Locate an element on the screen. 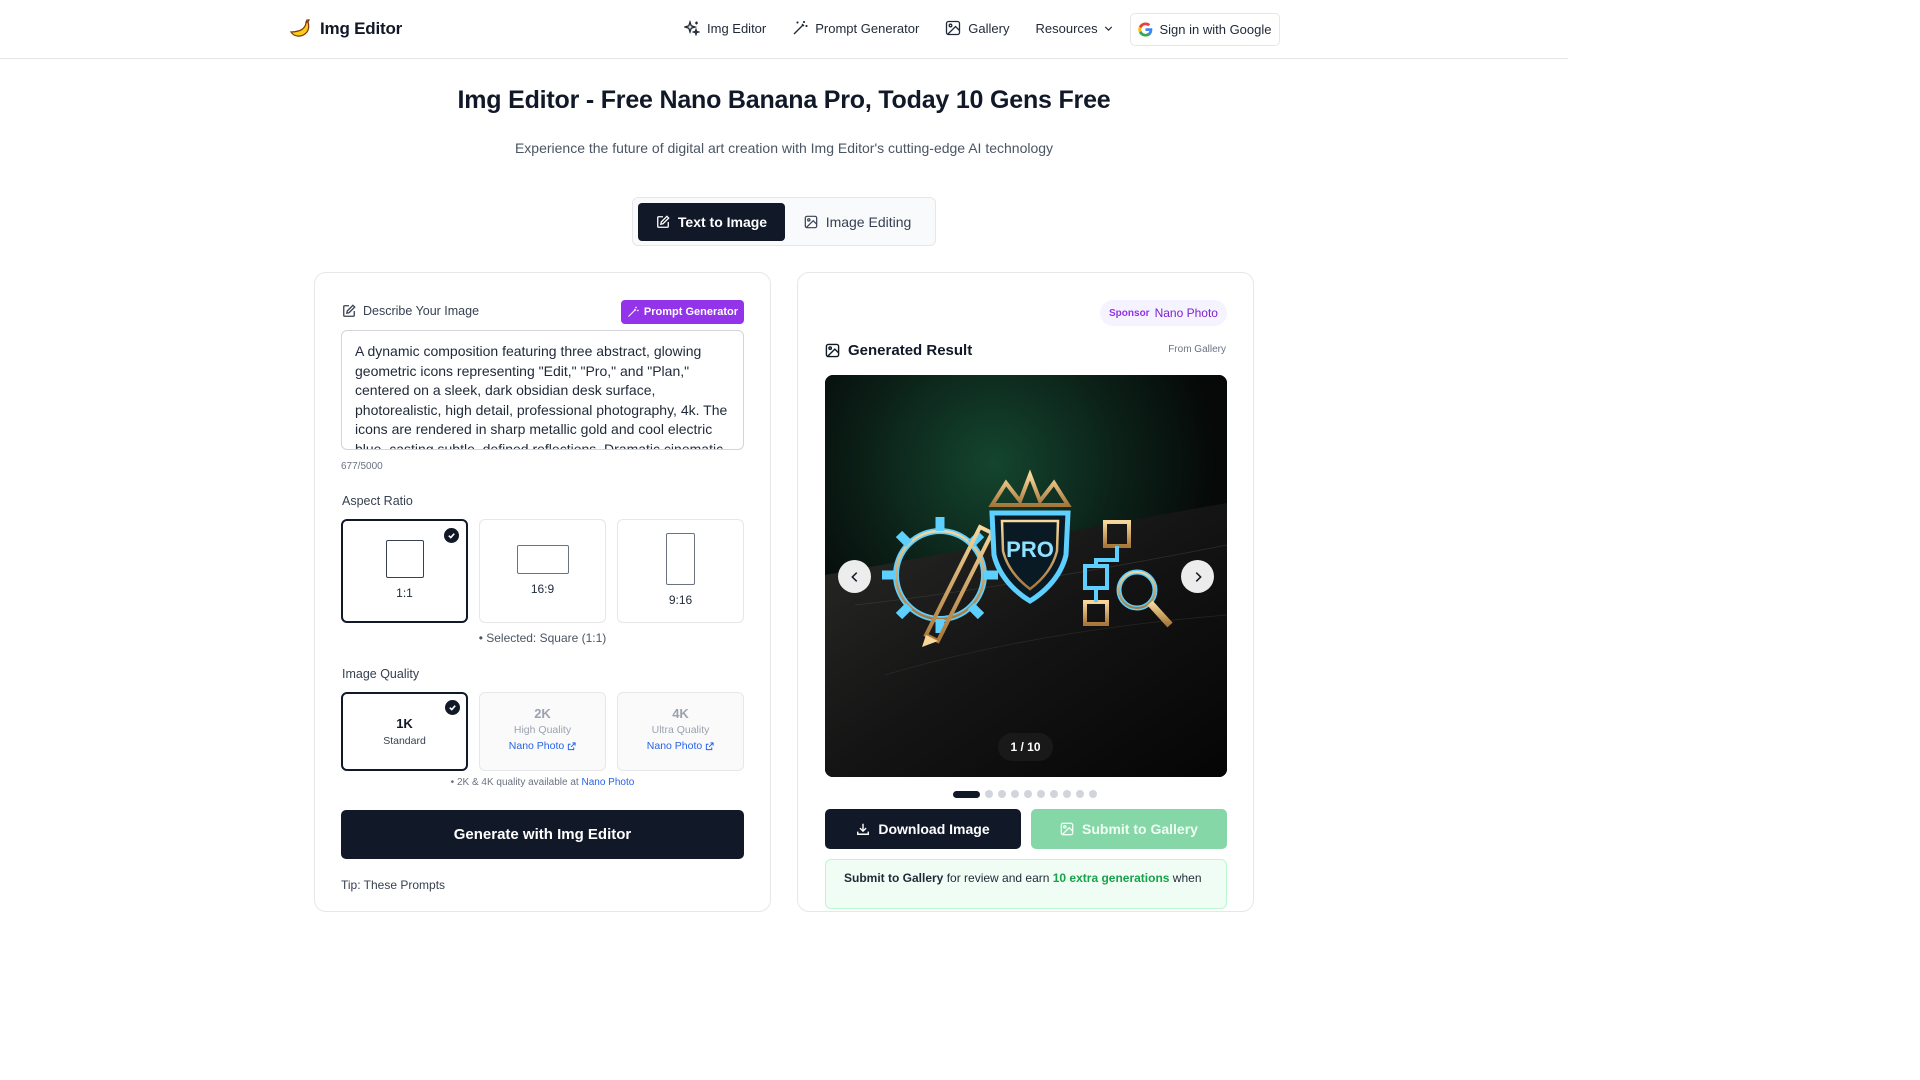  download-image-button: Download Image is located at coordinates (923, 829).